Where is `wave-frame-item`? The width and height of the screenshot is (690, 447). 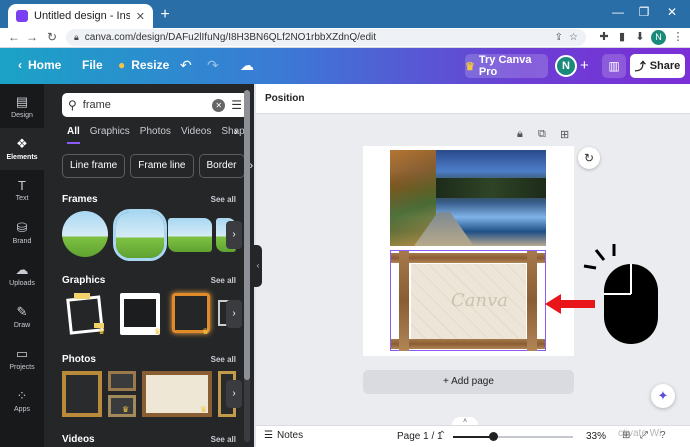
wave-frame-item is located at coordinates (190, 235).